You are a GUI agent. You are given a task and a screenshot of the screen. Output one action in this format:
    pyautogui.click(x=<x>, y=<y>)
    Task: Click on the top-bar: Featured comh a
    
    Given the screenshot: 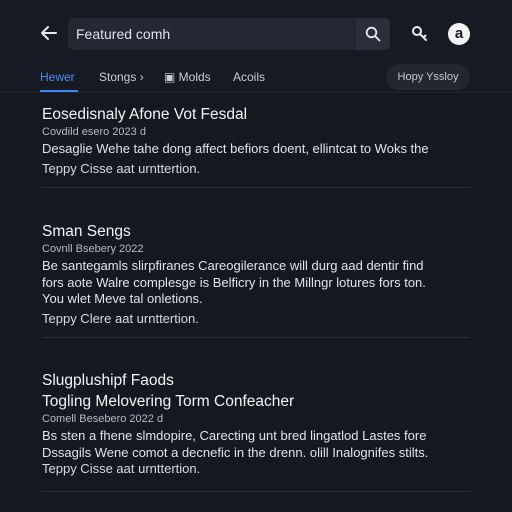 What is the action you would take?
    pyautogui.click(x=256, y=32)
    